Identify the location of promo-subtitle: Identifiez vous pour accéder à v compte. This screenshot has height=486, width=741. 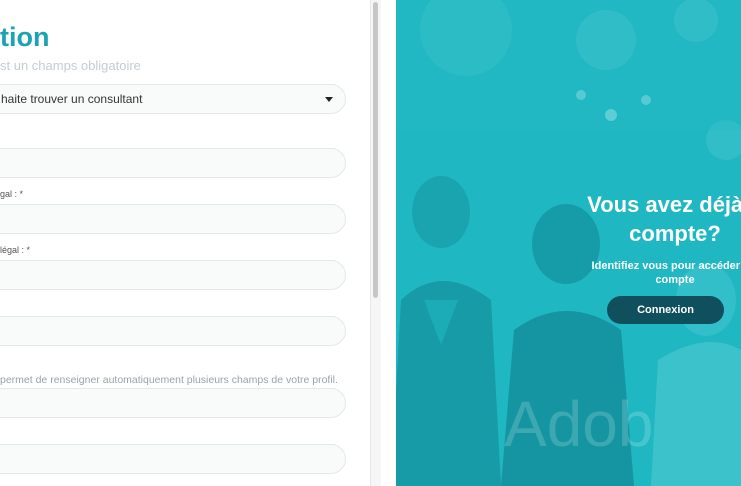
(648, 273).